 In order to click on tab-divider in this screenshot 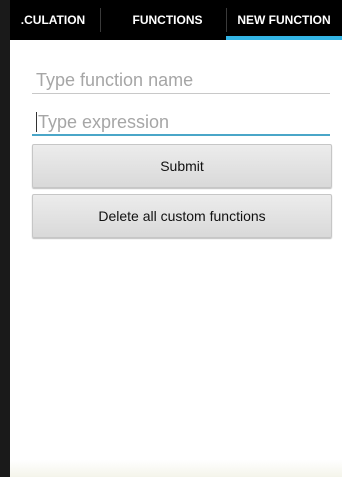, I will do `click(100, 20)`.